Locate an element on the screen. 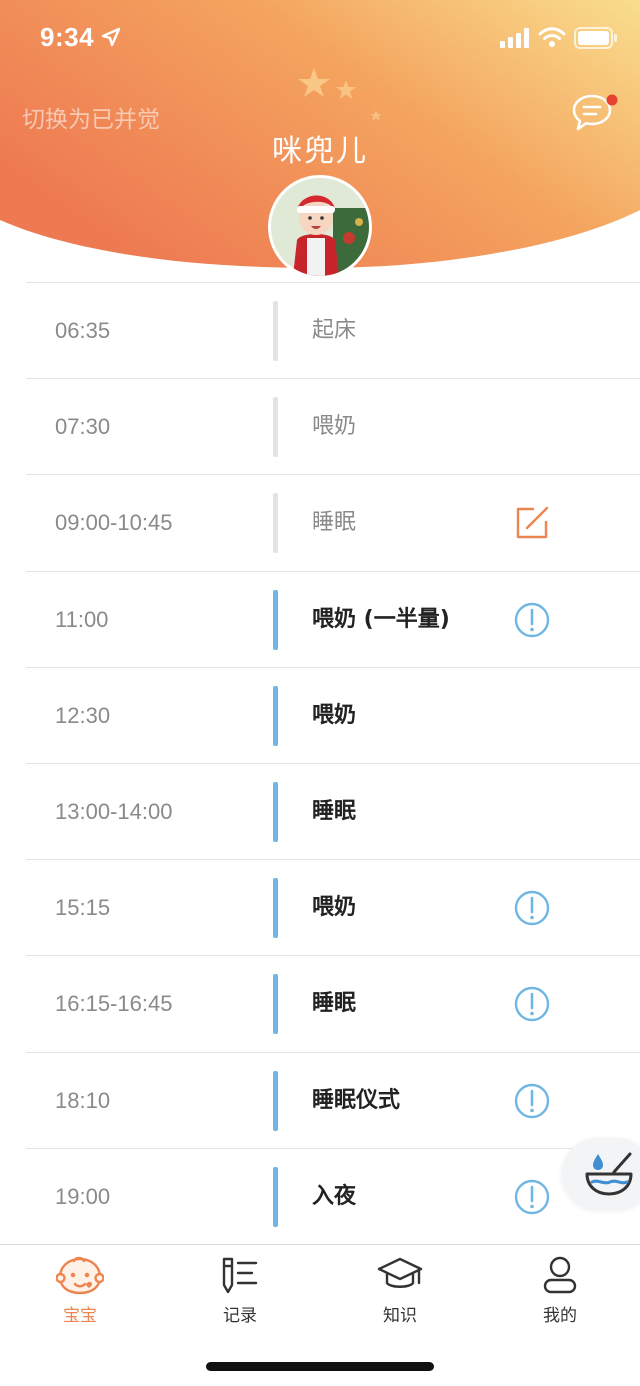 This screenshot has height=1386, width=640. schedule-row: 18:10 睡眠仪式 is located at coordinates (333, 1099).